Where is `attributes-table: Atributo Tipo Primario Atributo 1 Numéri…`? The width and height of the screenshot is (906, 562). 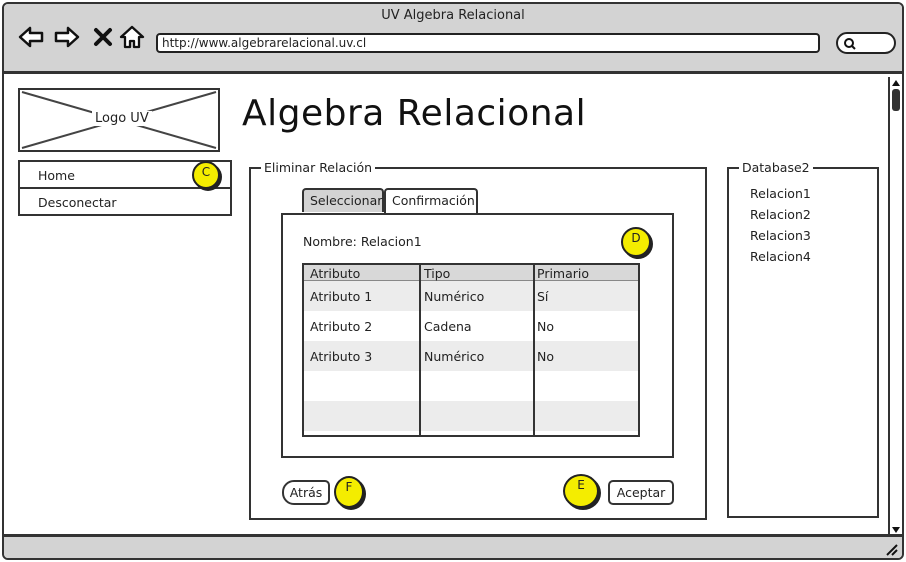 attributes-table: Atributo Tipo Primario Atributo 1 Numéri… is located at coordinates (471, 350).